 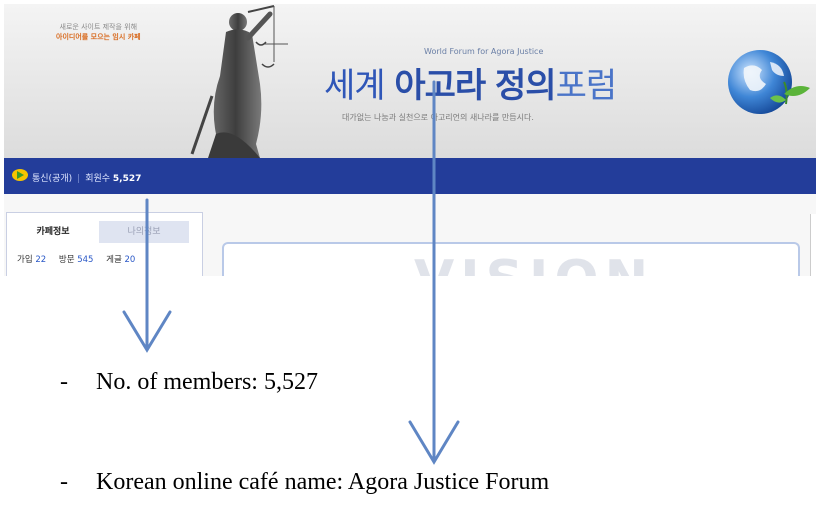 I want to click on cafe-info-panel: 카페정보 나의정보 가입 22 방문 545 게글 20, so click(x=104, y=244).